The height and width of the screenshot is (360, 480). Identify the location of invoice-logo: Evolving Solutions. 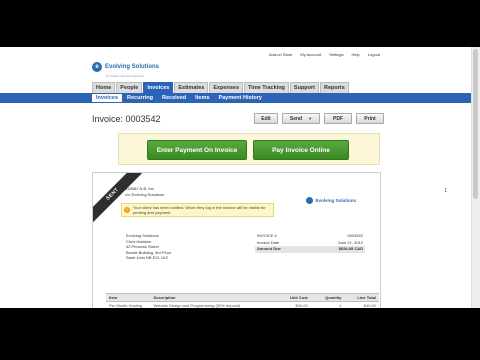
(331, 200).